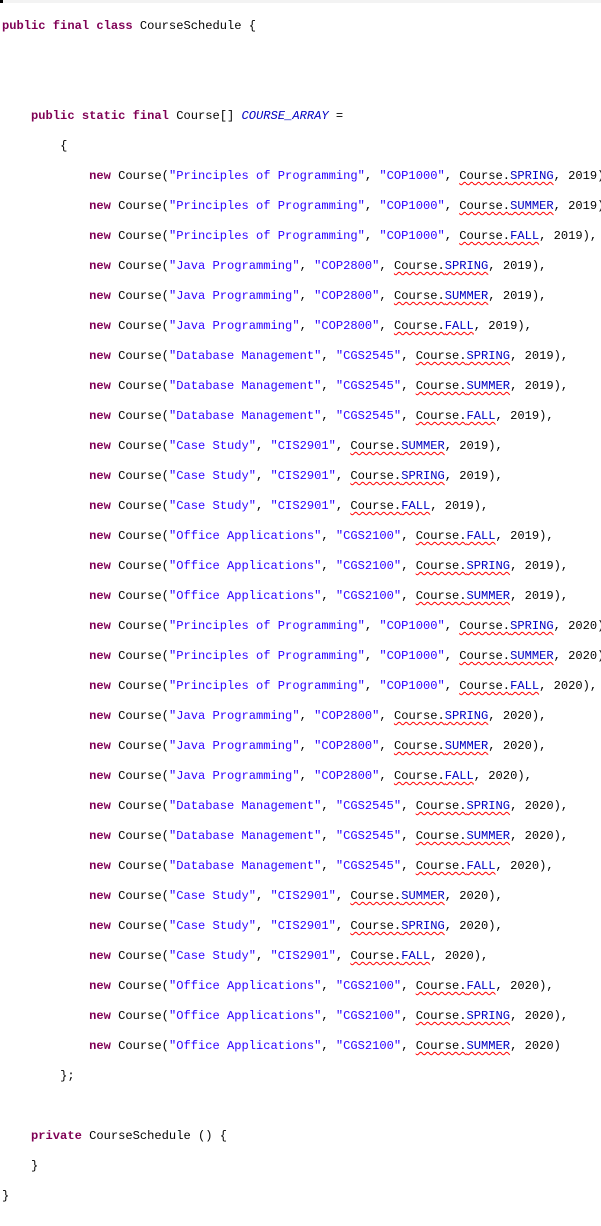  What do you see at coordinates (205, 116) in the screenshot?
I see `field-type: Course[]` at bounding box center [205, 116].